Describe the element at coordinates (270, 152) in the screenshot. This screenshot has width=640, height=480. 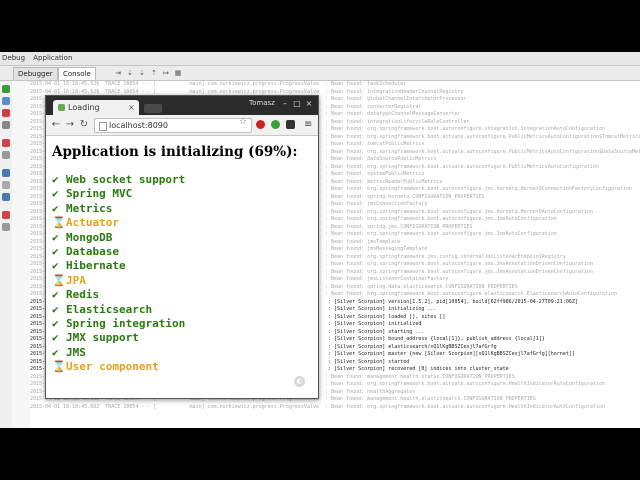
I see `progress-percent: 69%` at that location.